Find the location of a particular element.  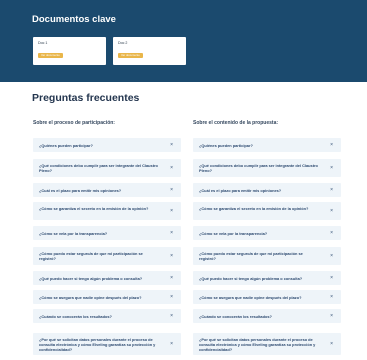

key-documents-title: Documentos clave is located at coordinates (74, 19).